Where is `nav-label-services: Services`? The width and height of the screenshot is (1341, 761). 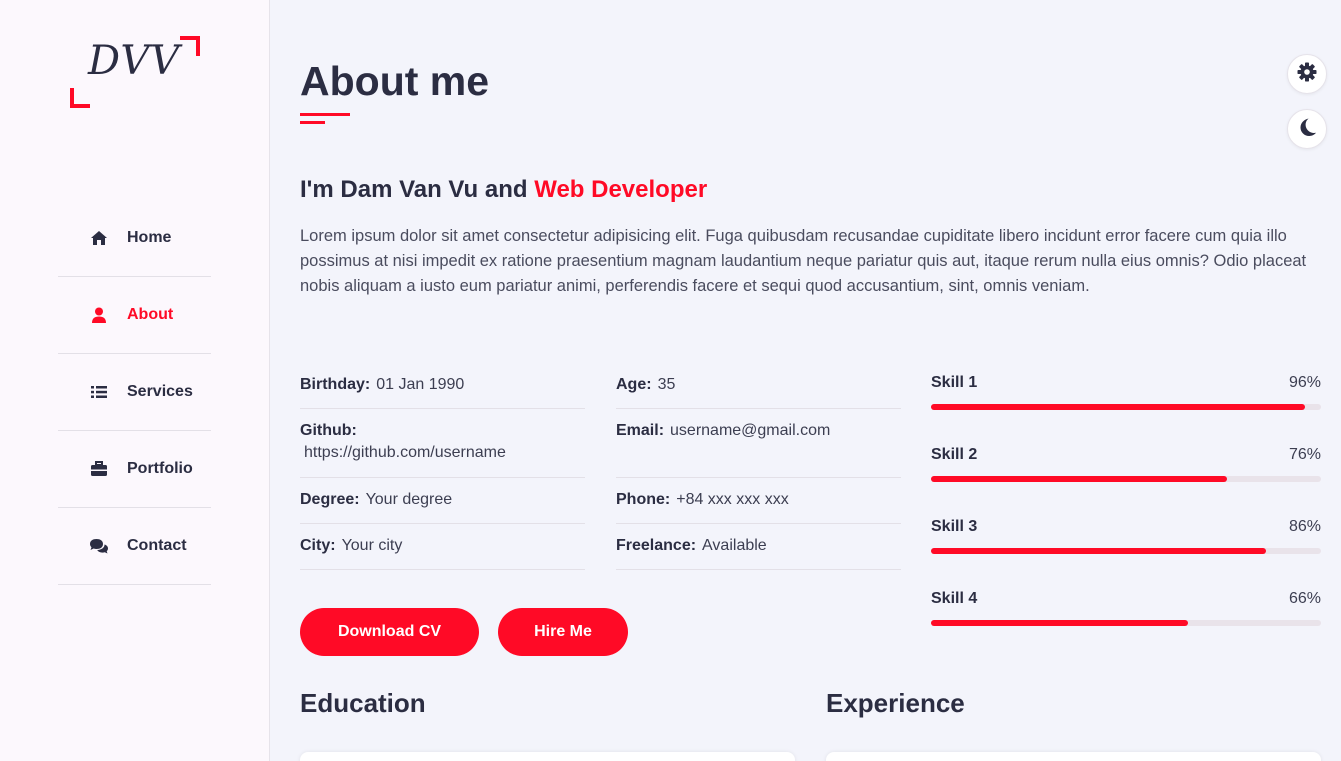
nav-label-services: Services is located at coordinates (160, 391).